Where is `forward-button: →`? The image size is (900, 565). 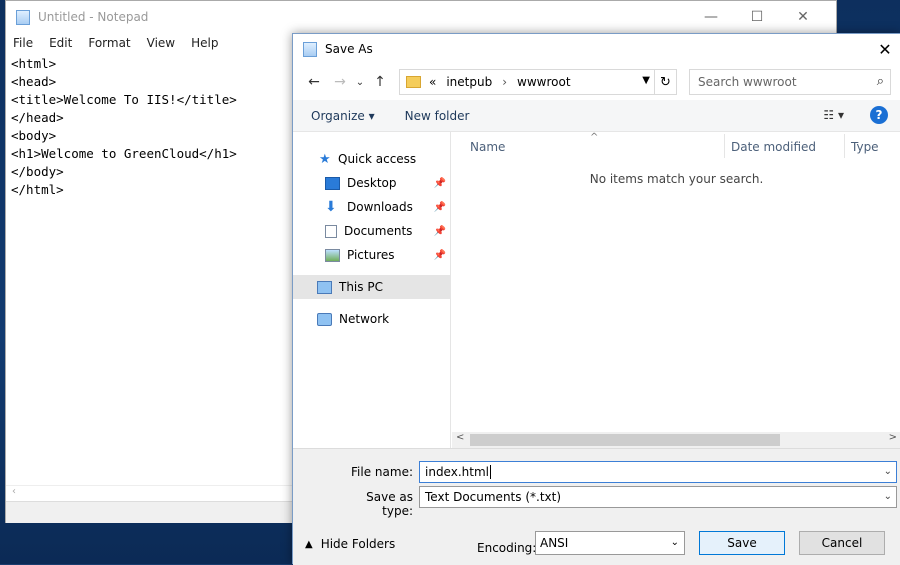 forward-button: → is located at coordinates (340, 82).